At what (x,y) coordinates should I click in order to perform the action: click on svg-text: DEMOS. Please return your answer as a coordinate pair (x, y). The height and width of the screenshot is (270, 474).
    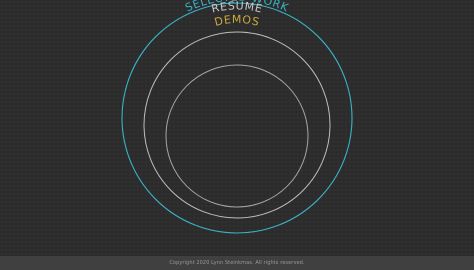
    Looking at the image, I should click on (237, 21).